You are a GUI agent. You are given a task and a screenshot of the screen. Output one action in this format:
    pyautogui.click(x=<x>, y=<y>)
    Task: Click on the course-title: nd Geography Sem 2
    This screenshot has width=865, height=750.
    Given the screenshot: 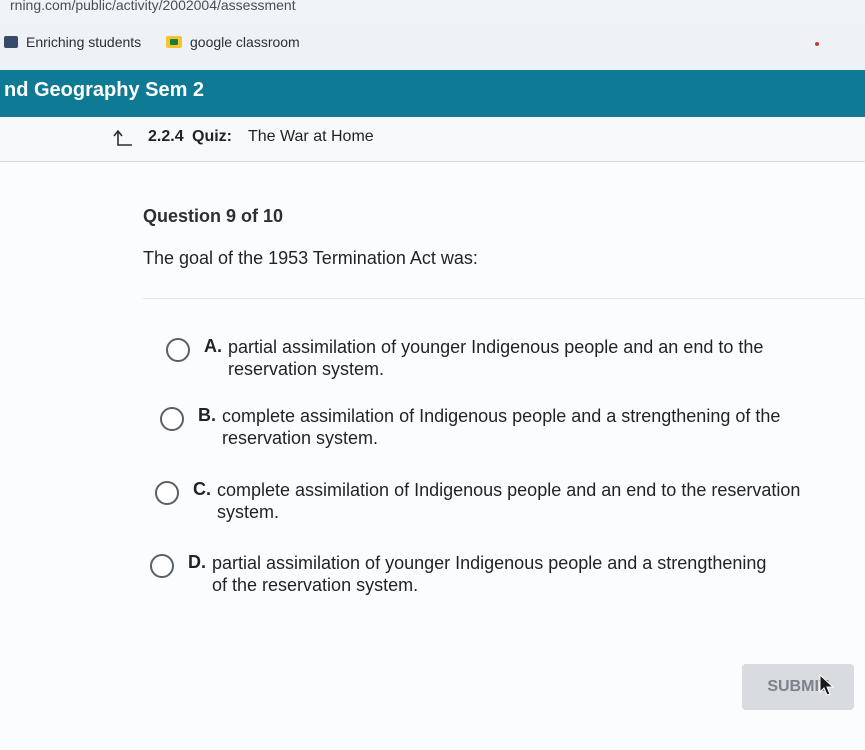 What is the action you would take?
    pyautogui.click(x=104, y=90)
    